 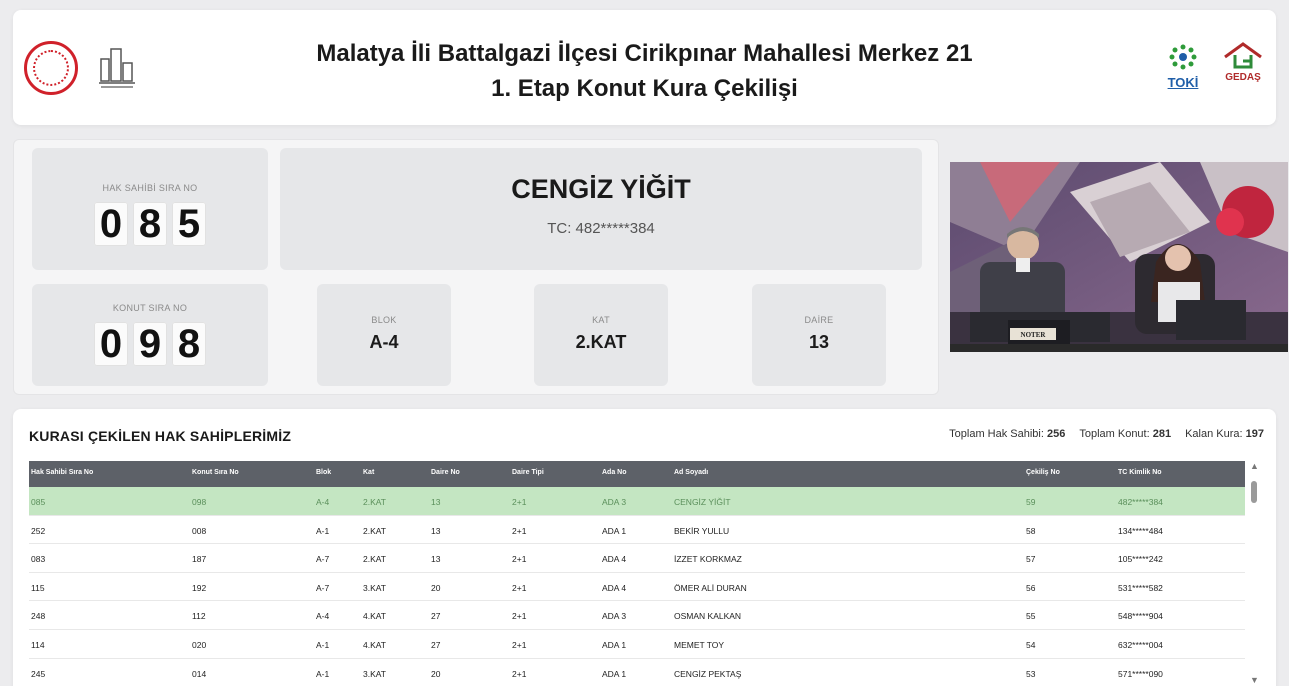 I want to click on table-cell: 245, so click(x=38, y=673).